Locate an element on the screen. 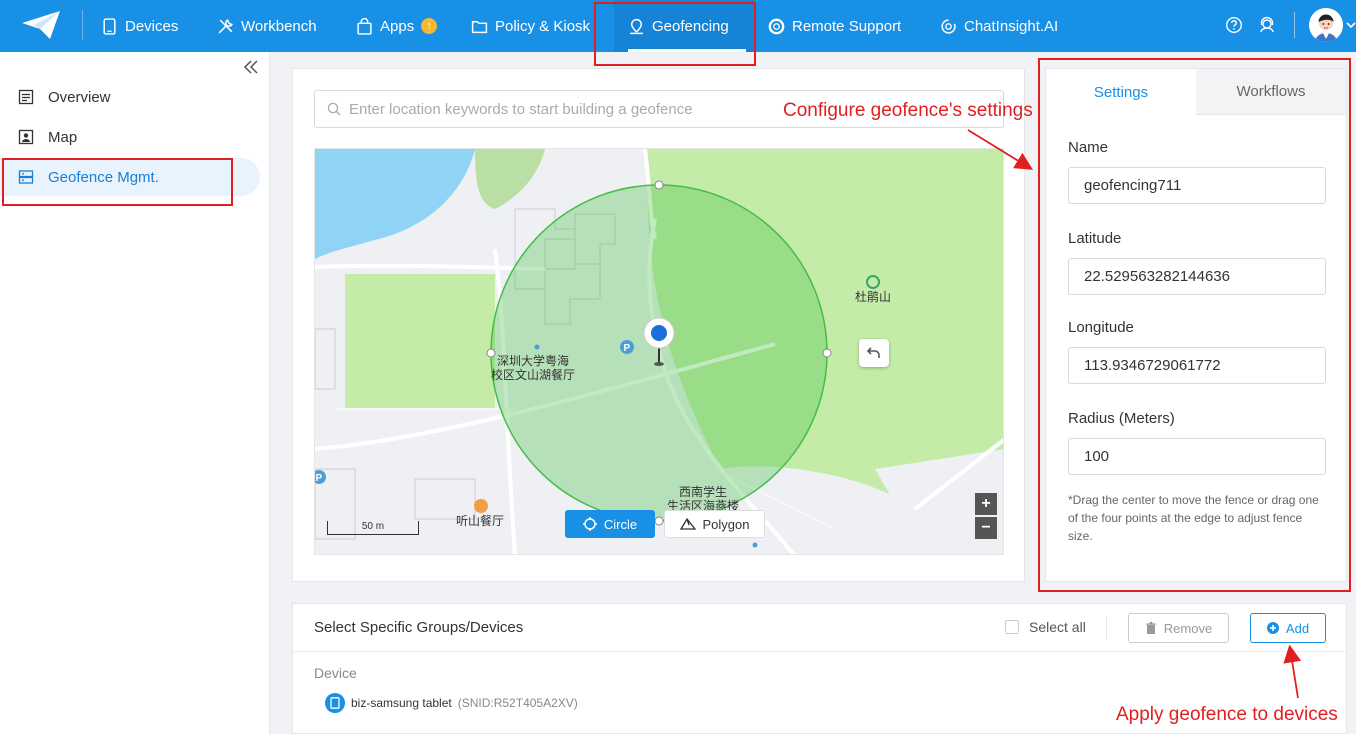 This screenshot has width=1356, height=734. undo-button is located at coordinates (874, 353).